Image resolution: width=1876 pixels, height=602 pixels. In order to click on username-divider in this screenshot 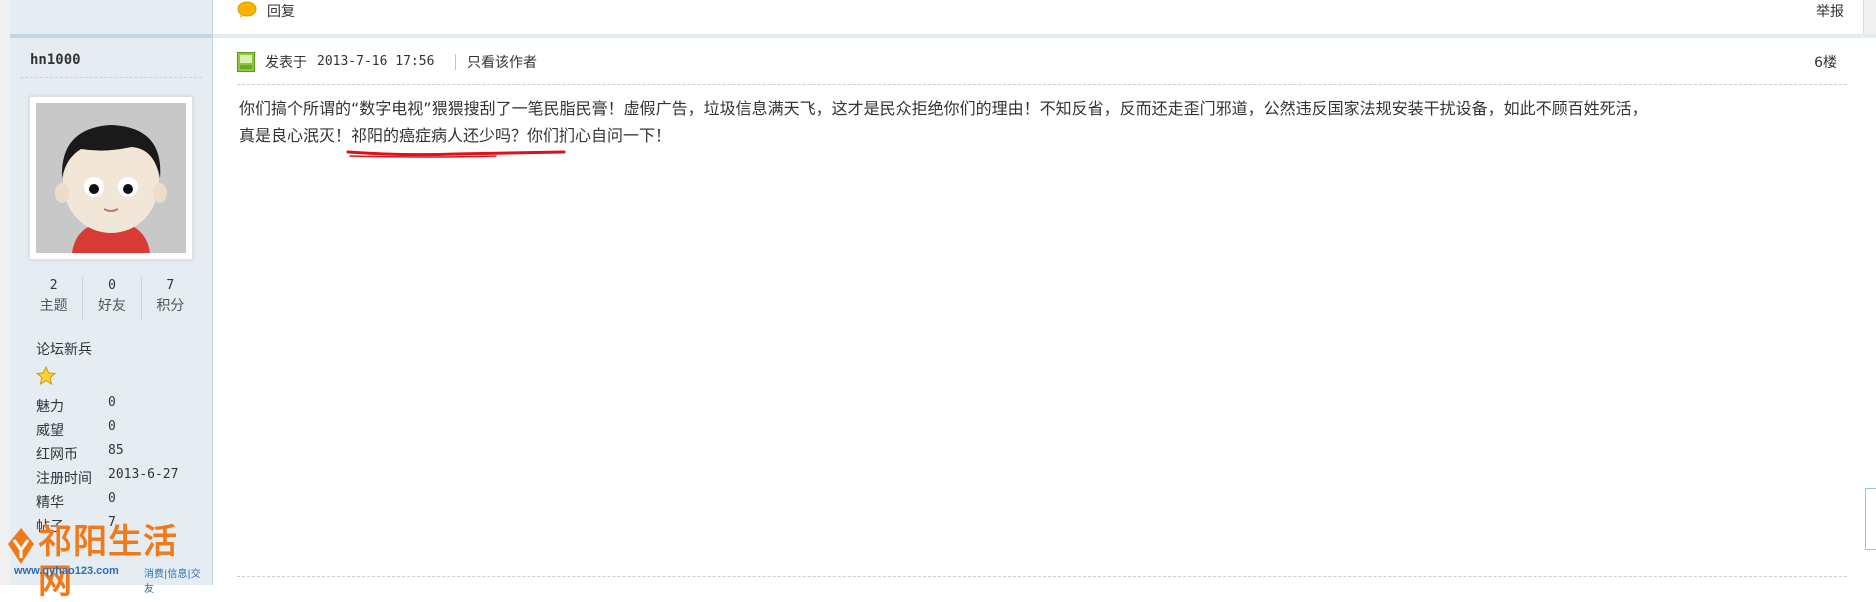, I will do `click(111, 77)`.